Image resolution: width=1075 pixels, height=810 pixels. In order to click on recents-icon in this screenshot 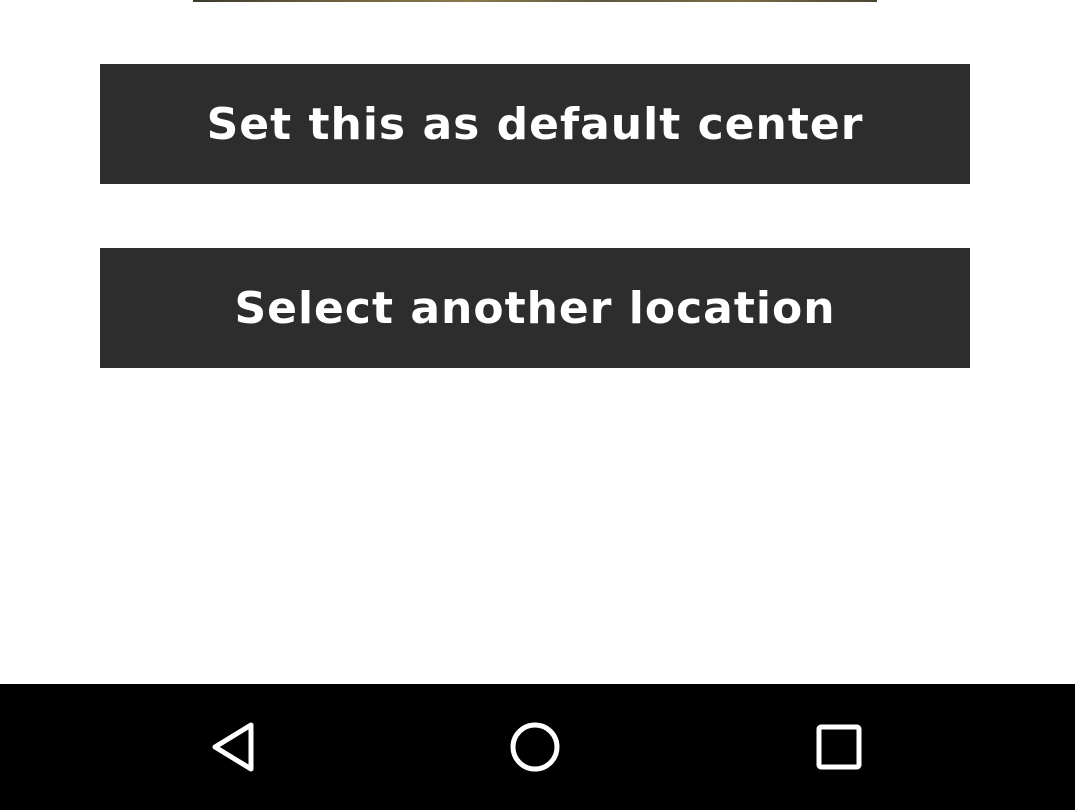, I will do `click(839, 747)`.